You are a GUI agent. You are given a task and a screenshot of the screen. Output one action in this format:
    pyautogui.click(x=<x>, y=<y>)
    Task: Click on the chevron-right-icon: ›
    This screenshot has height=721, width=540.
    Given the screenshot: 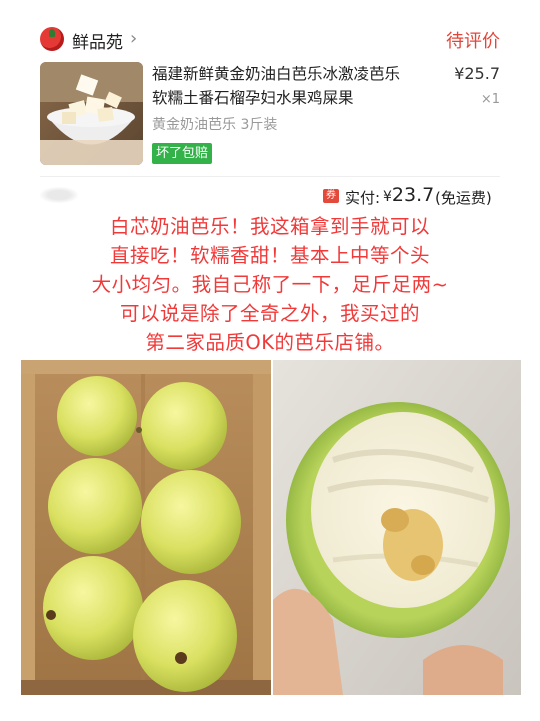 What is the action you would take?
    pyautogui.click(x=133, y=38)
    